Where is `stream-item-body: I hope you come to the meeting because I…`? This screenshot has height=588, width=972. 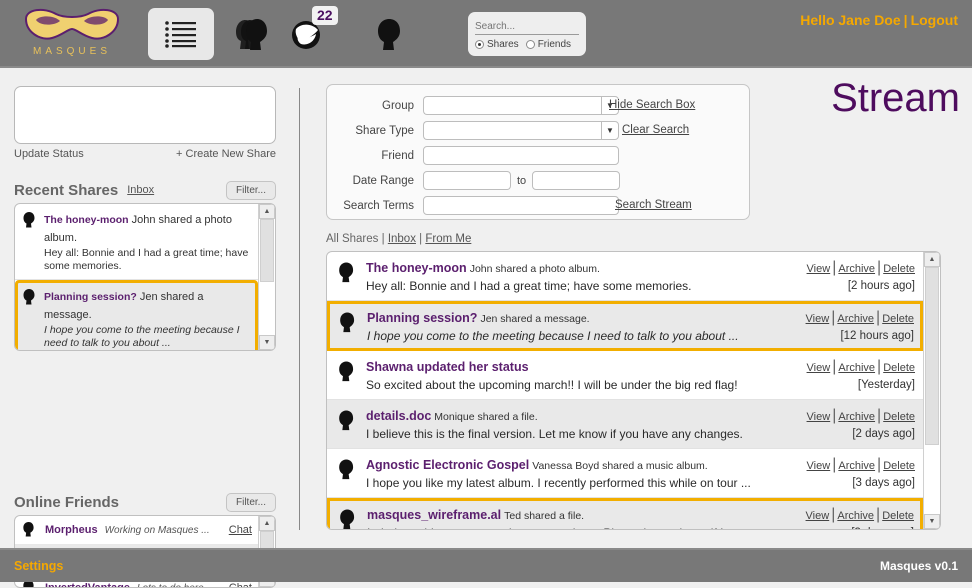
stream-item-body: I hope you come to the meeting because I… is located at coordinates (553, 336).